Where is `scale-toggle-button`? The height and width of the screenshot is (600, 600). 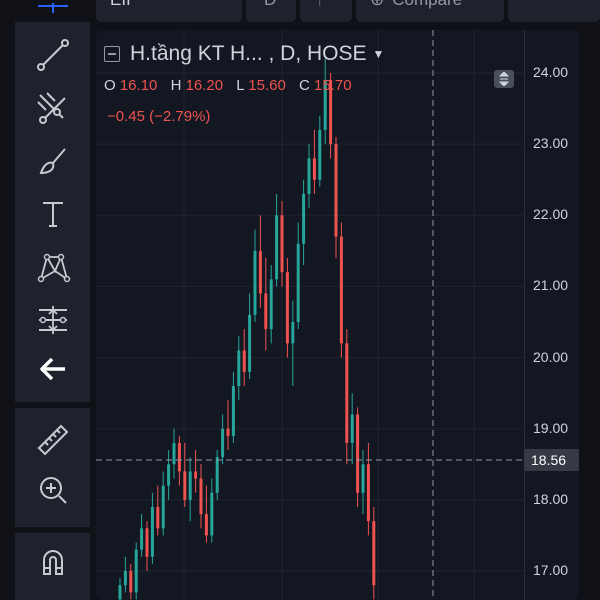 scale-toggle-button is located at coordinates (504, 79).